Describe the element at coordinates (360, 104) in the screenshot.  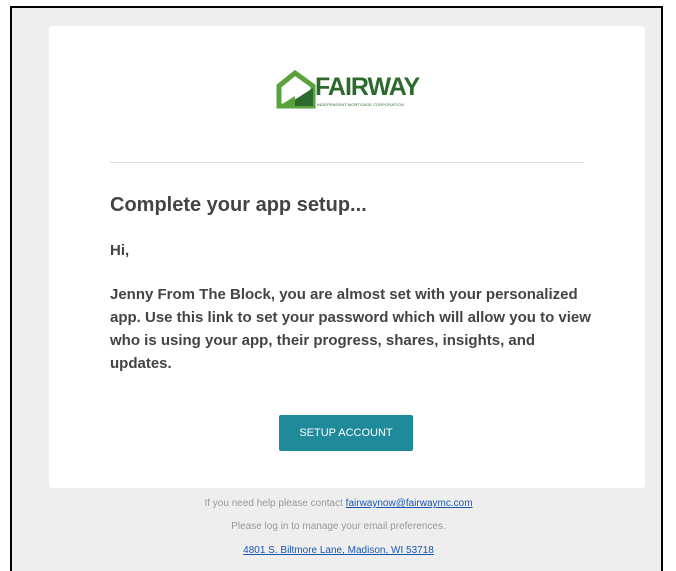
I see `logo-tagline: INDEPENDENT MORTGAGE CORPORATION` at that location.